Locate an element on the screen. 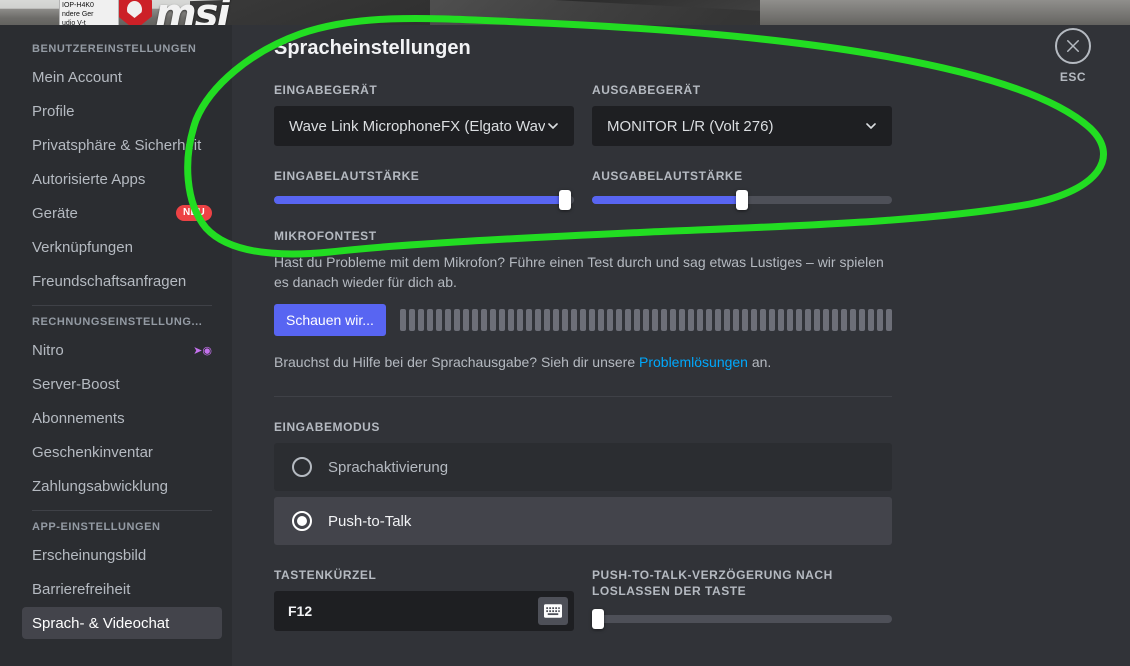 This screenshot has width=1130, height=666. mic-test-label: MIKROFONTEST is located at coordinates (325, 236).